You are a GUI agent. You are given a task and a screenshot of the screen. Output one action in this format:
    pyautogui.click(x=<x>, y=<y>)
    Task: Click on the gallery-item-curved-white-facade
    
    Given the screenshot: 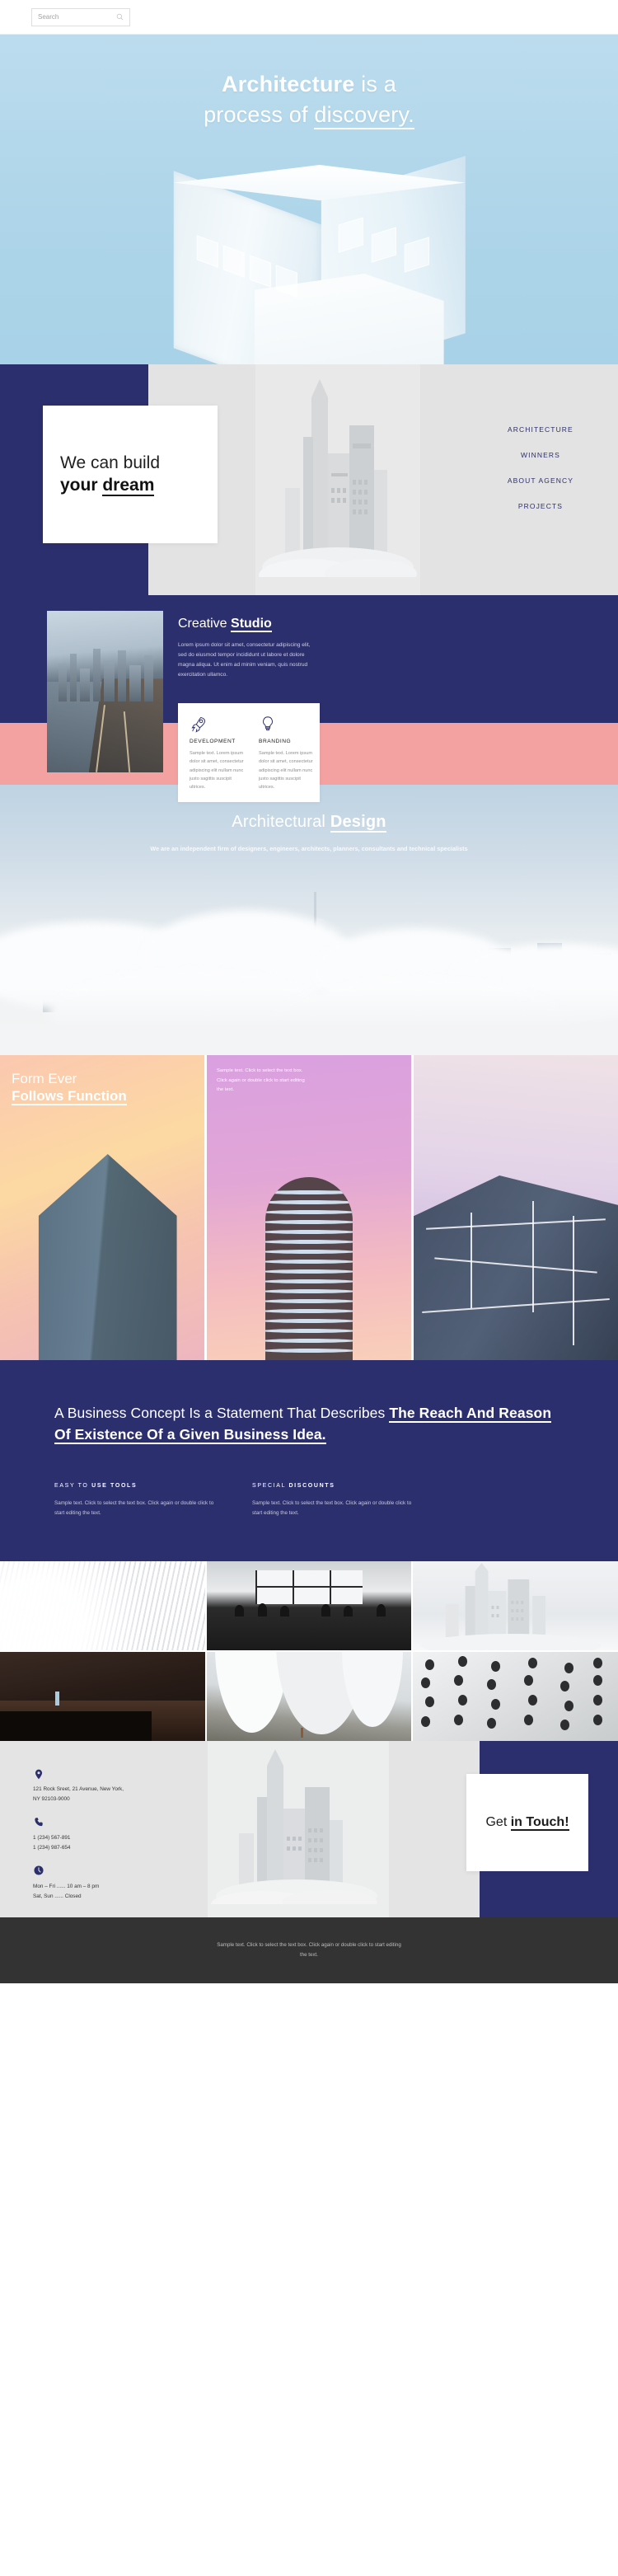 What is the action you would take?
    pyautogui.click(x=309, y=1697)
    